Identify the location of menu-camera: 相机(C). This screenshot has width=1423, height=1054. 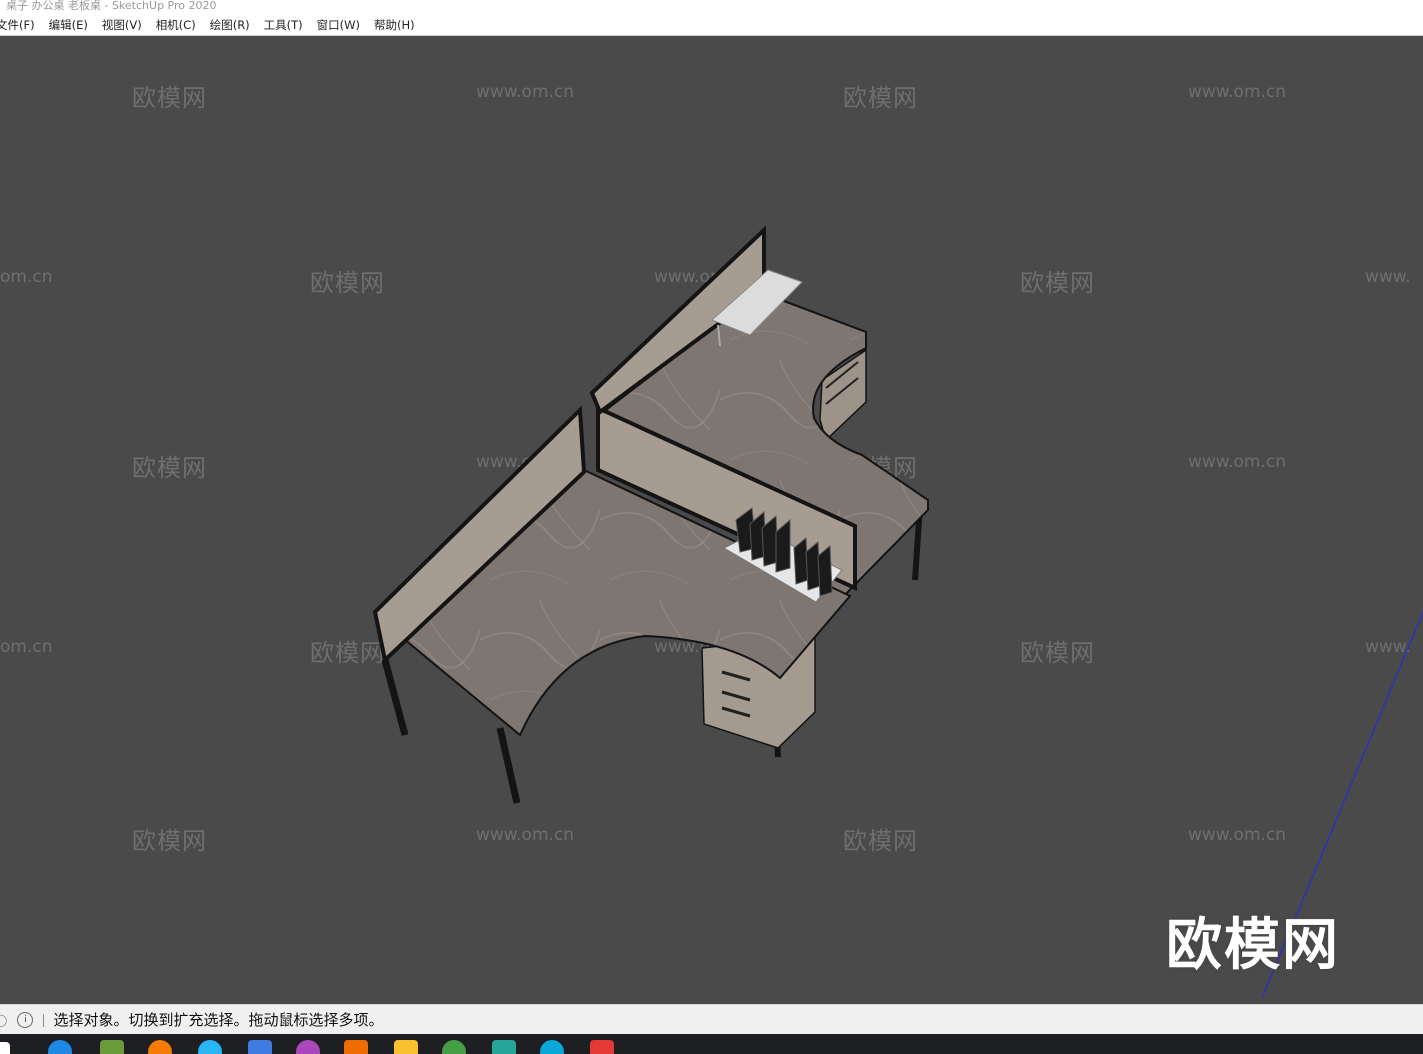
(176, 25).